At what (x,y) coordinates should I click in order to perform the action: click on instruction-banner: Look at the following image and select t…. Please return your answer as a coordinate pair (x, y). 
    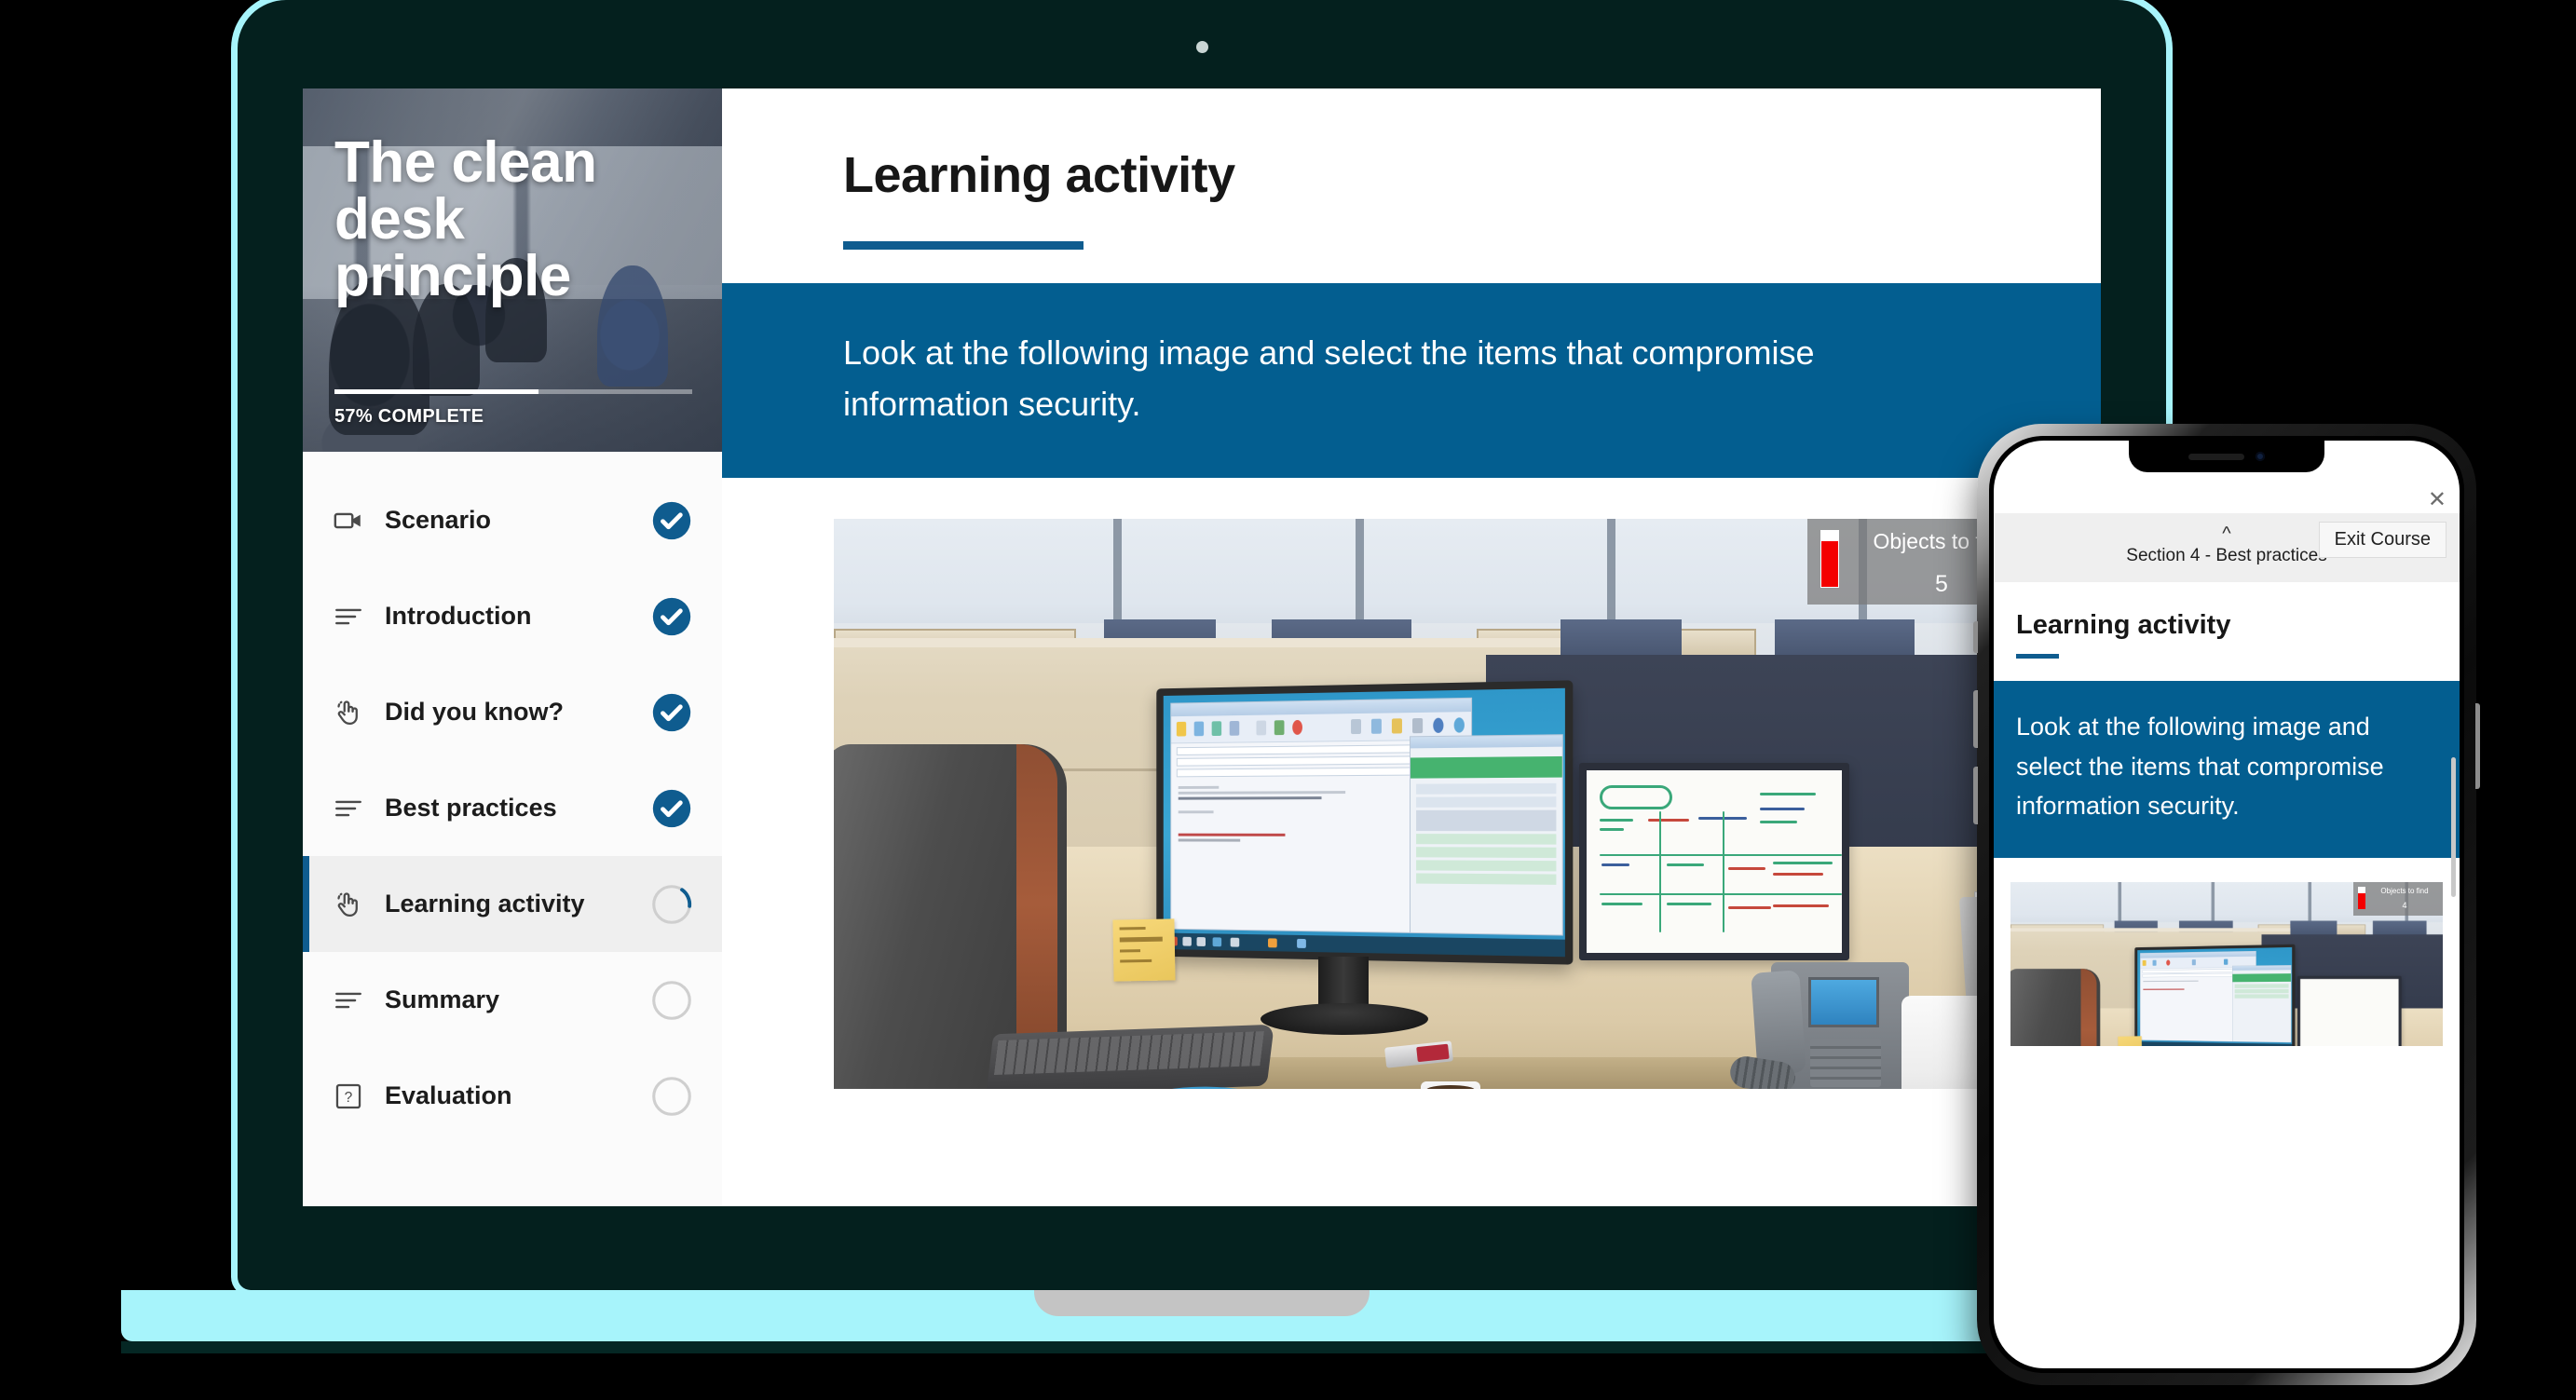
    Looking at the image, I should click on (1411, 381).